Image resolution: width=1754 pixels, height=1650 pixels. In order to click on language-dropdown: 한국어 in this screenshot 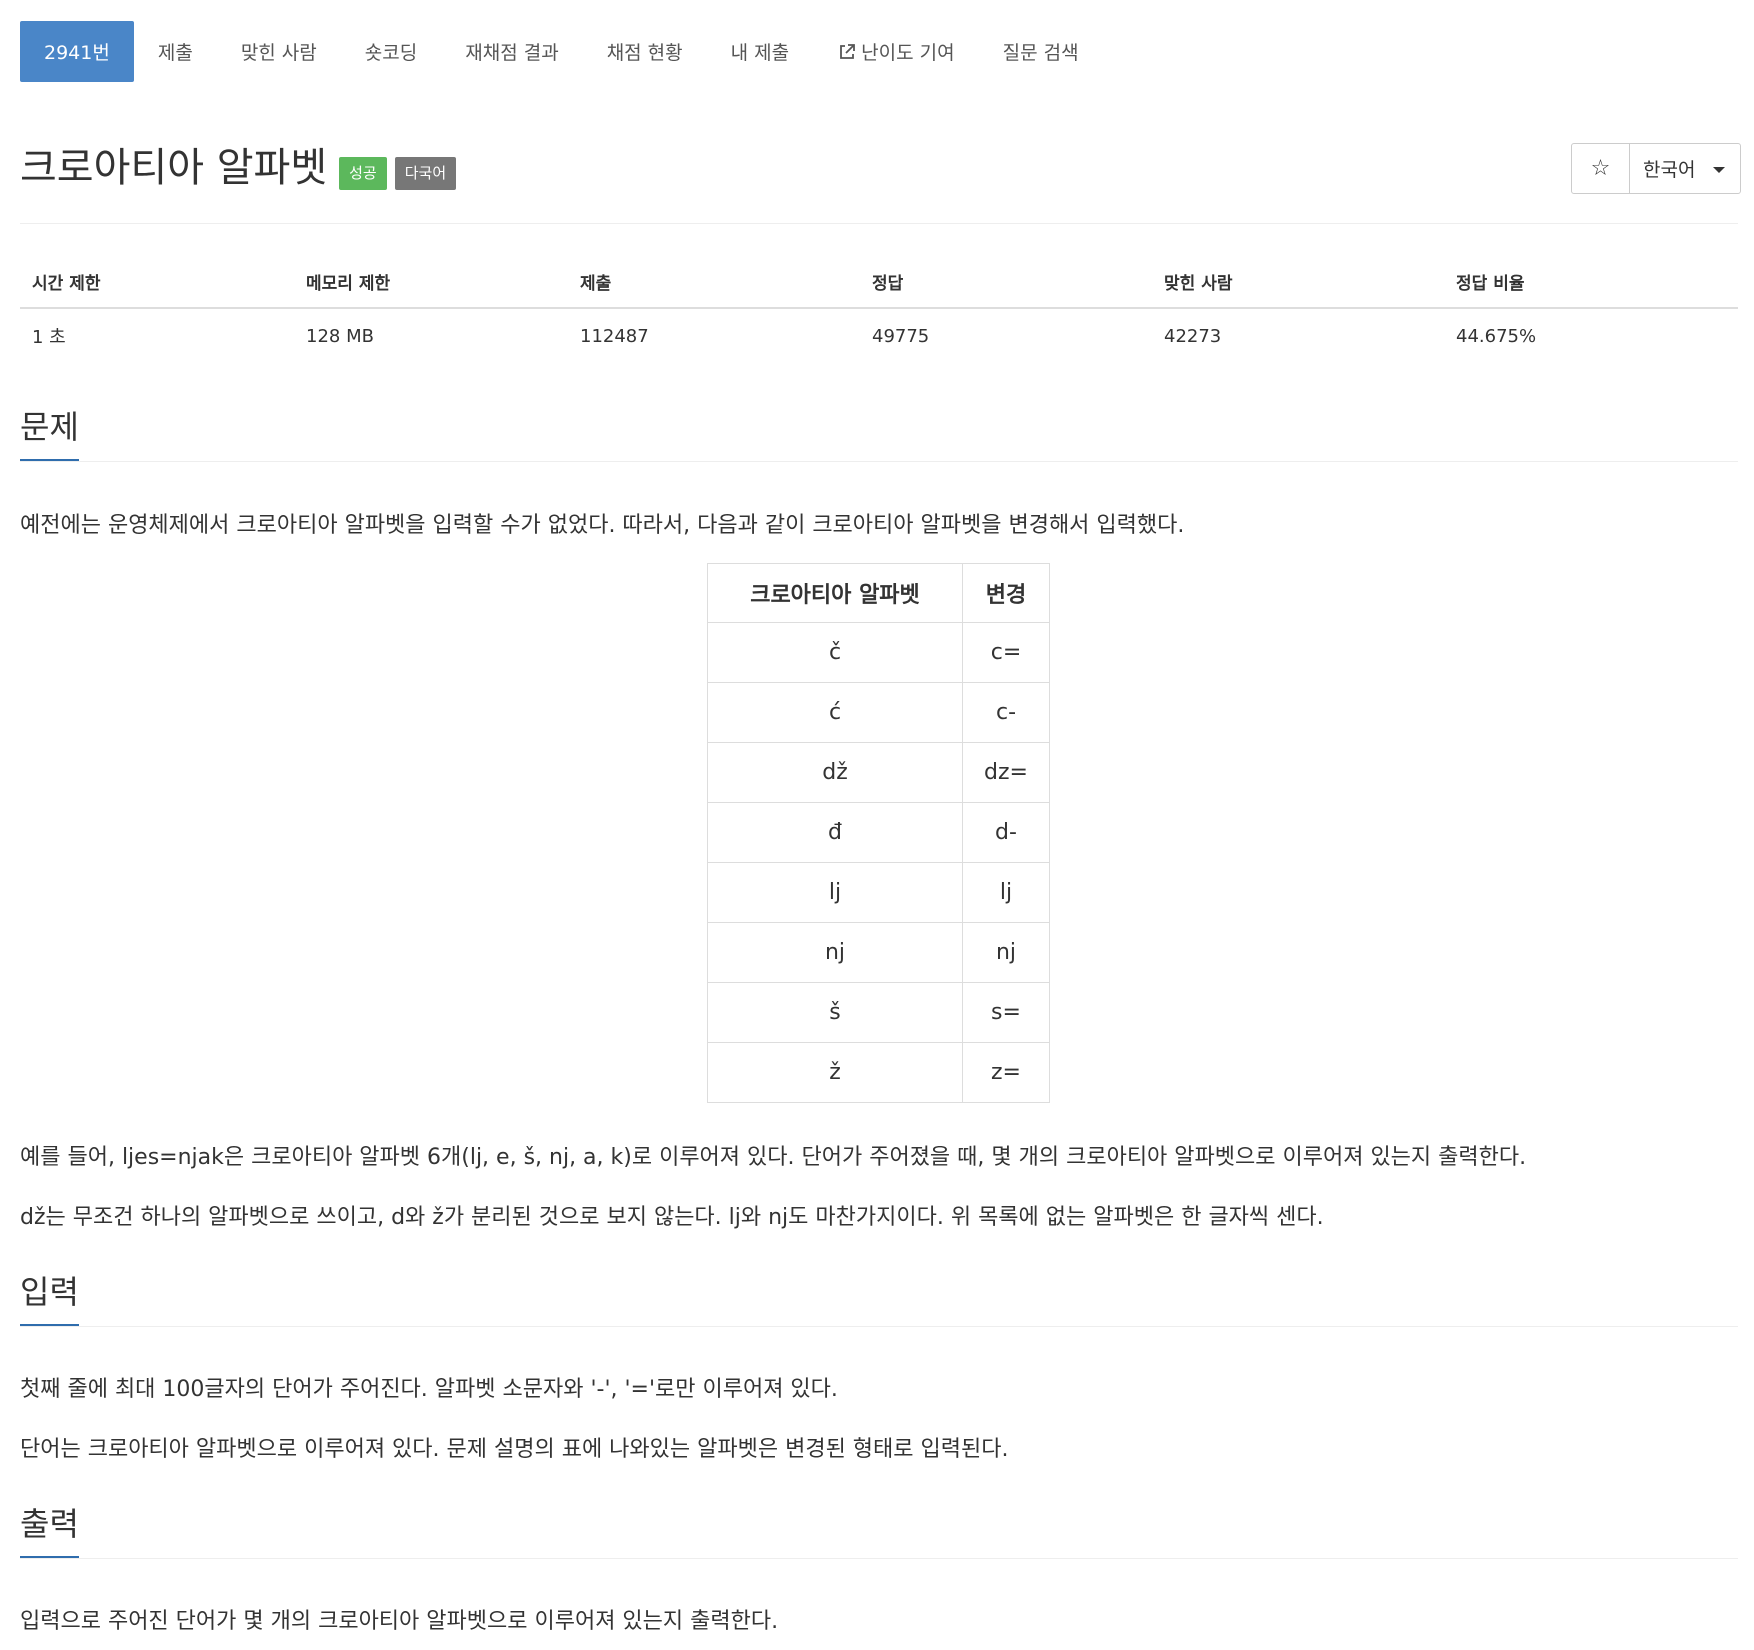, I will do `click(1685, 168)`.